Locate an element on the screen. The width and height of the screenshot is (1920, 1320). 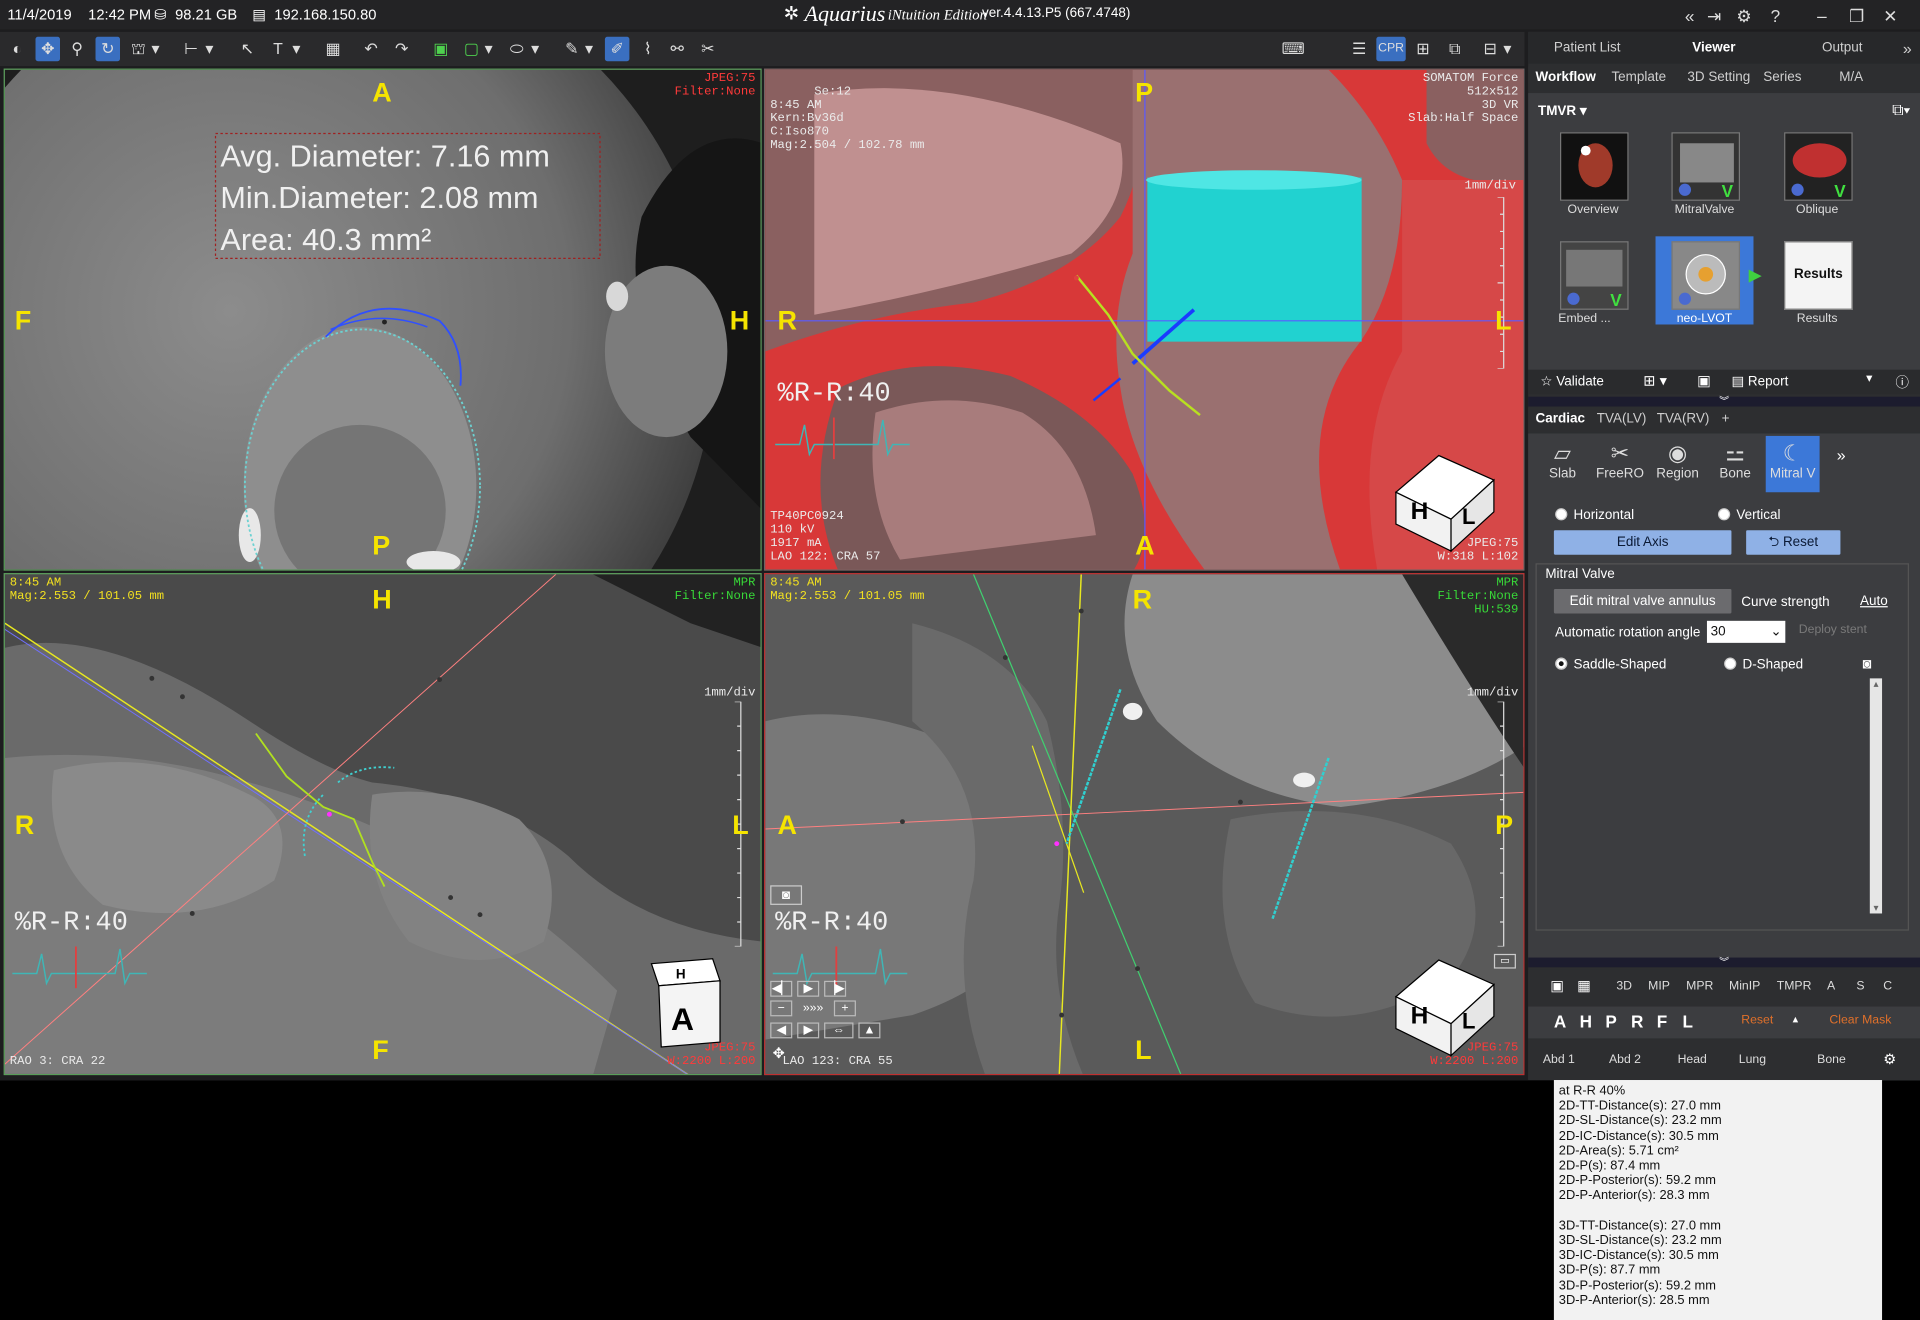
preset-abd2: Abd 2 is located at coordinates (1625, 1059).